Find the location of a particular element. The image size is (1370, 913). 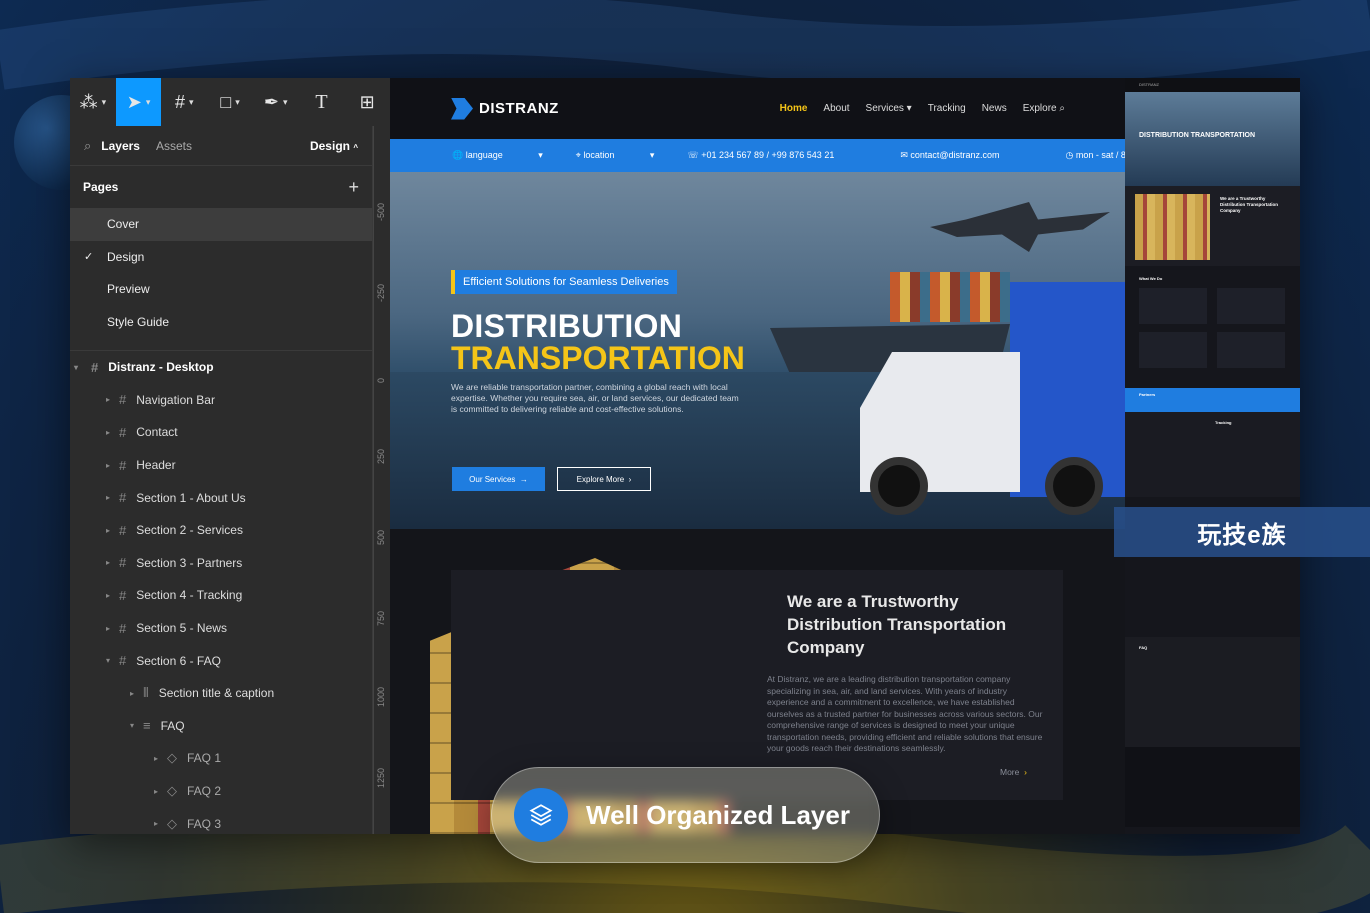

layer-row: ▸ # Section 2 - Services is located at coordinates (221, 530).